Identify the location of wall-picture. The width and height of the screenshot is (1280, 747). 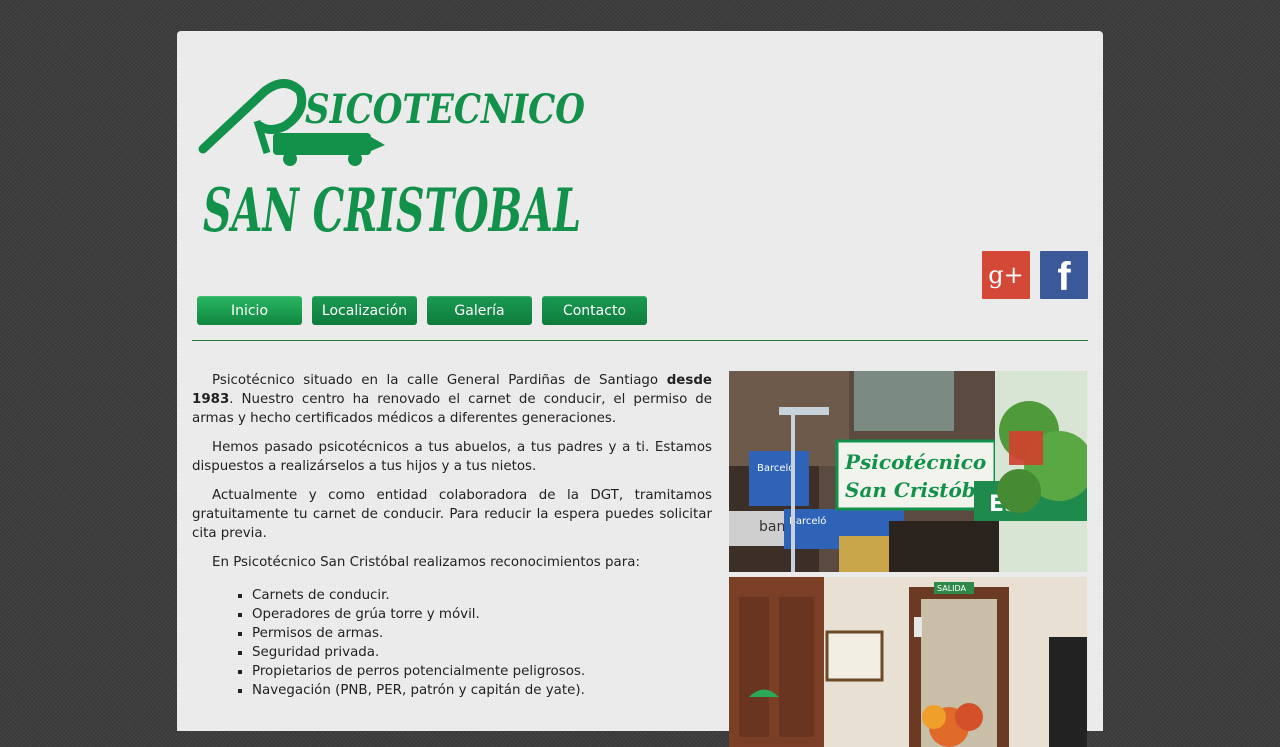
(854, 656).